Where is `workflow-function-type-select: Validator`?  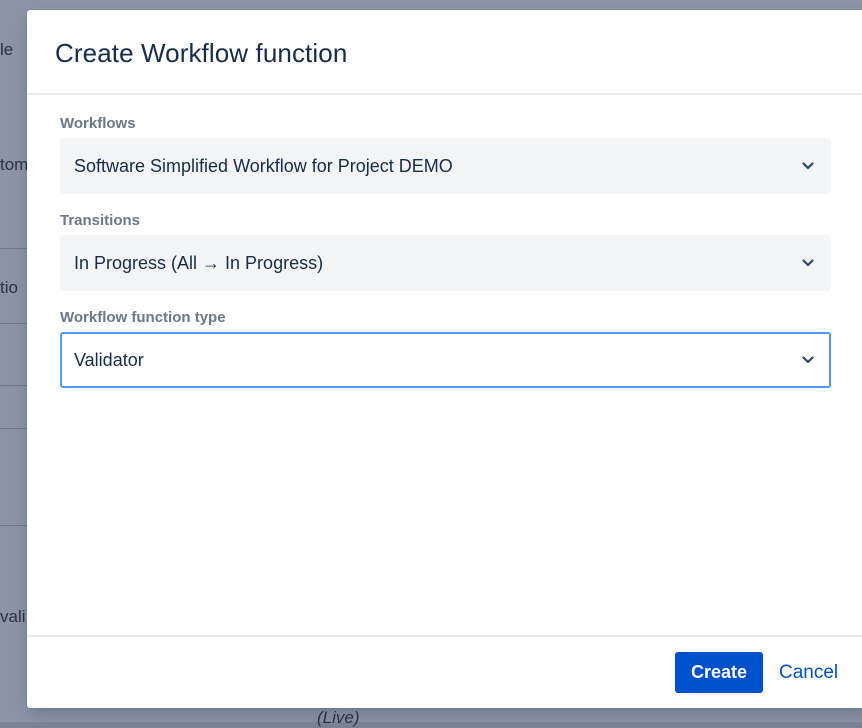
workflow-function-type-select: Validator is located at coordinates (445, 360).